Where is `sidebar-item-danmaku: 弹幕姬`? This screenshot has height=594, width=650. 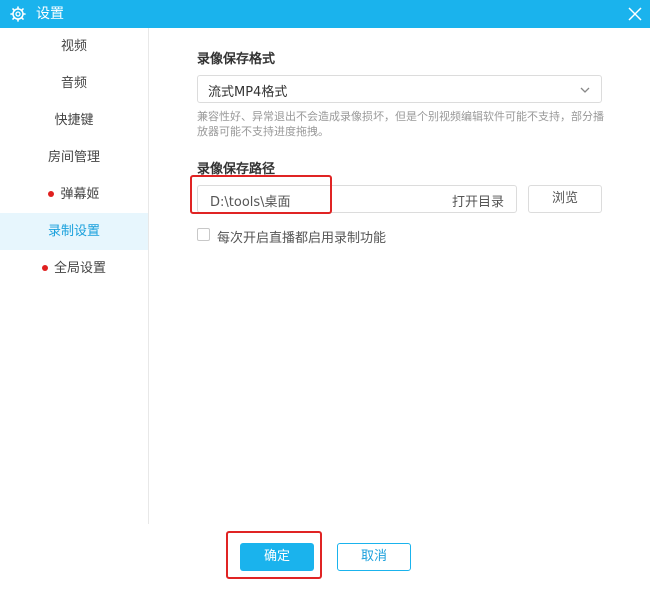
sidebar-item-danmaku: 弹幕姬 is located at coordinates (74, 194).